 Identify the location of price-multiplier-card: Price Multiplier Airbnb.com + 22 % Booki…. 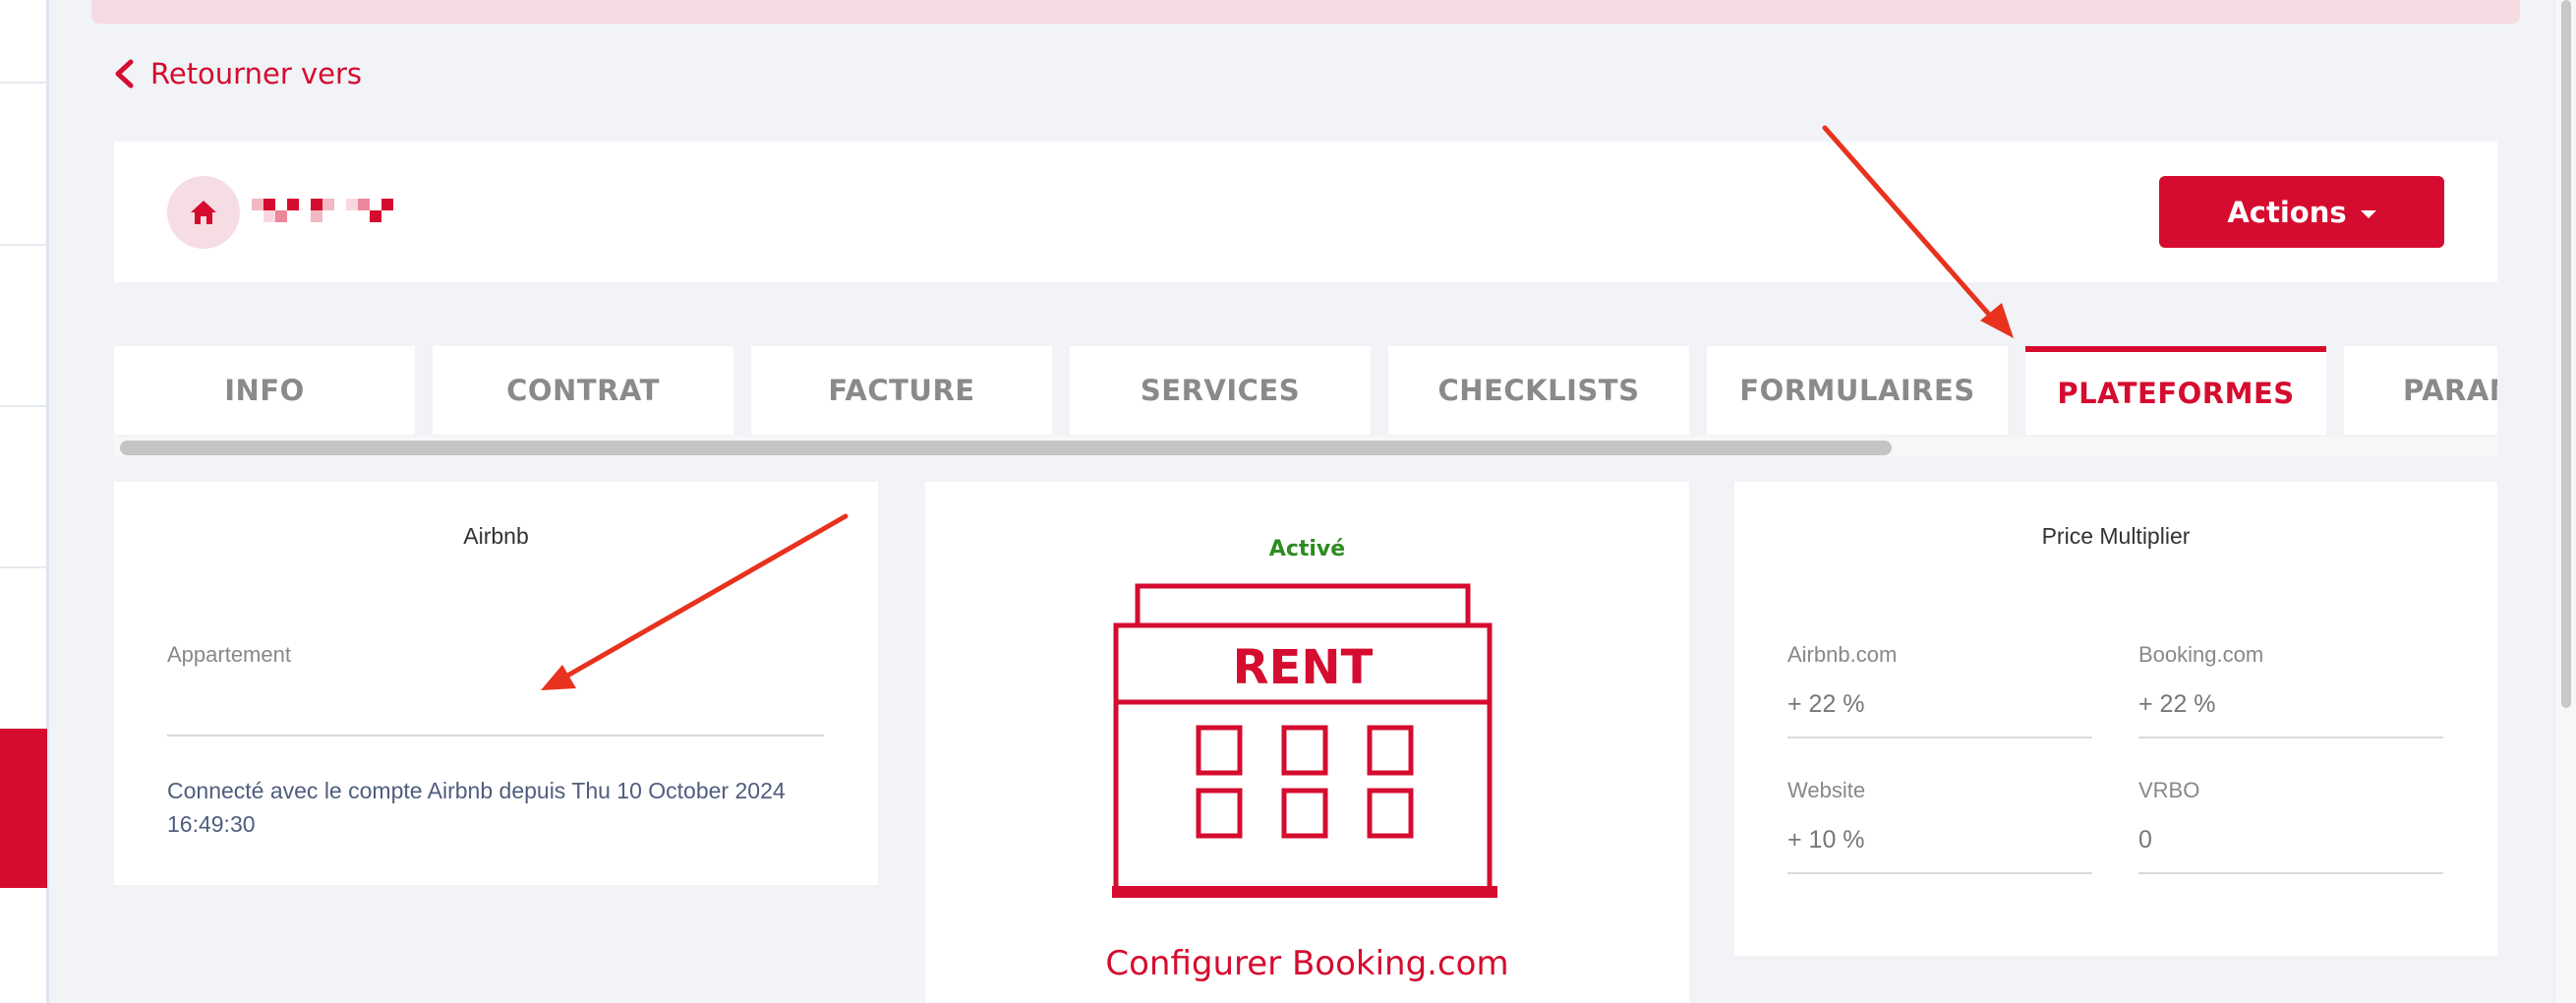
(2115, 719).